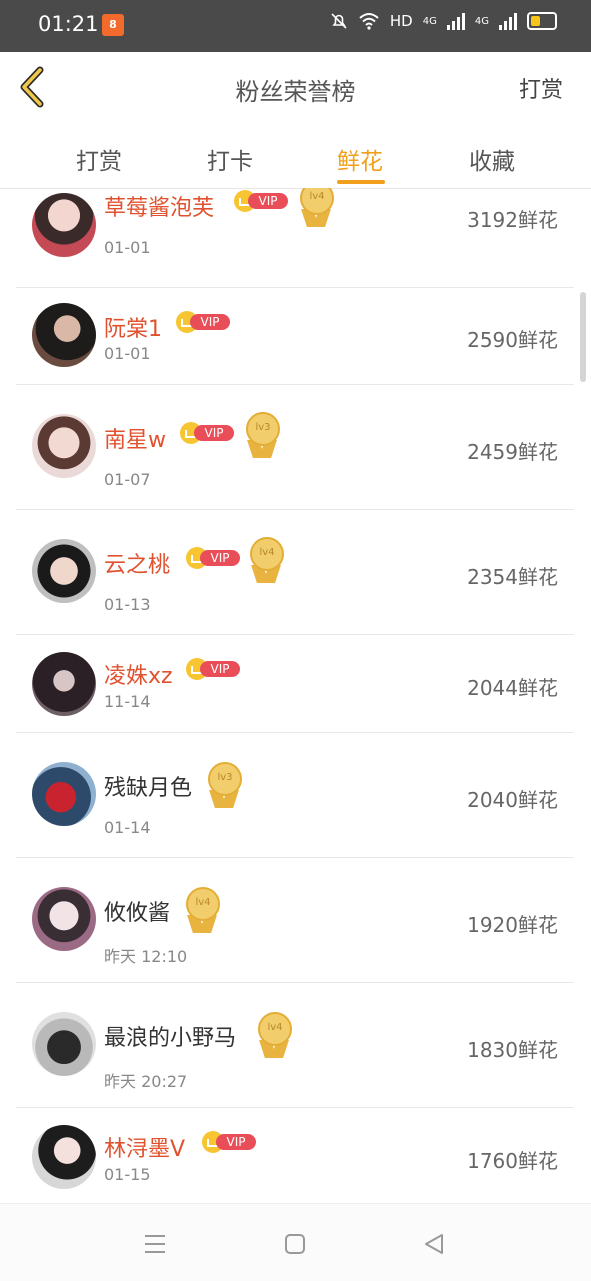 This screenshot has width=591, height=1281. I want to click on network-type: HD, so click(401, 21).